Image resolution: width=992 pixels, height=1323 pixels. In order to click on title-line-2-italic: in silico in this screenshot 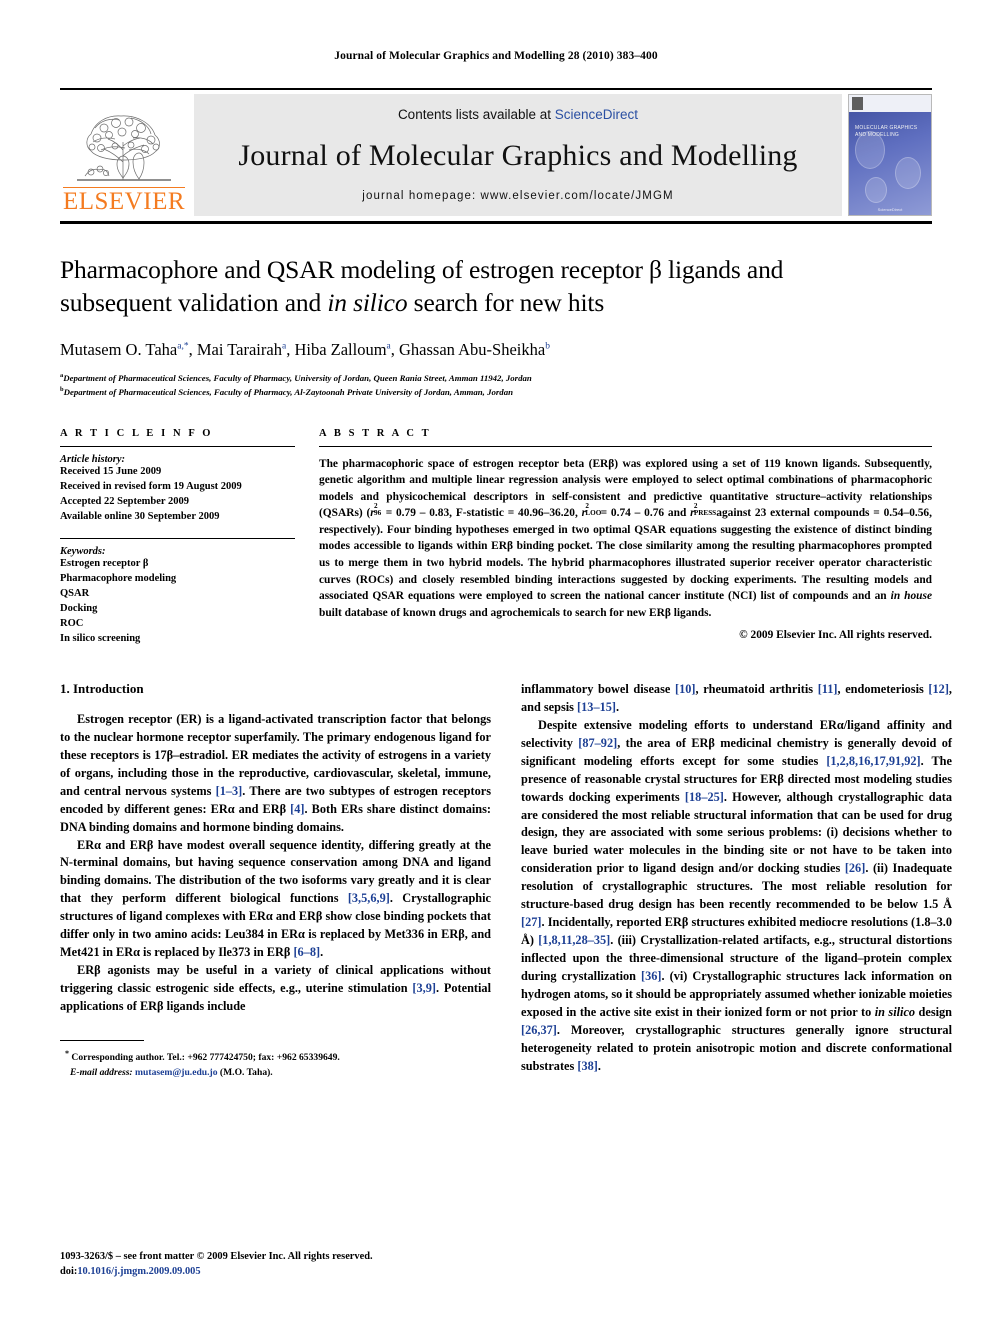, I will do `click(367, 302)`.